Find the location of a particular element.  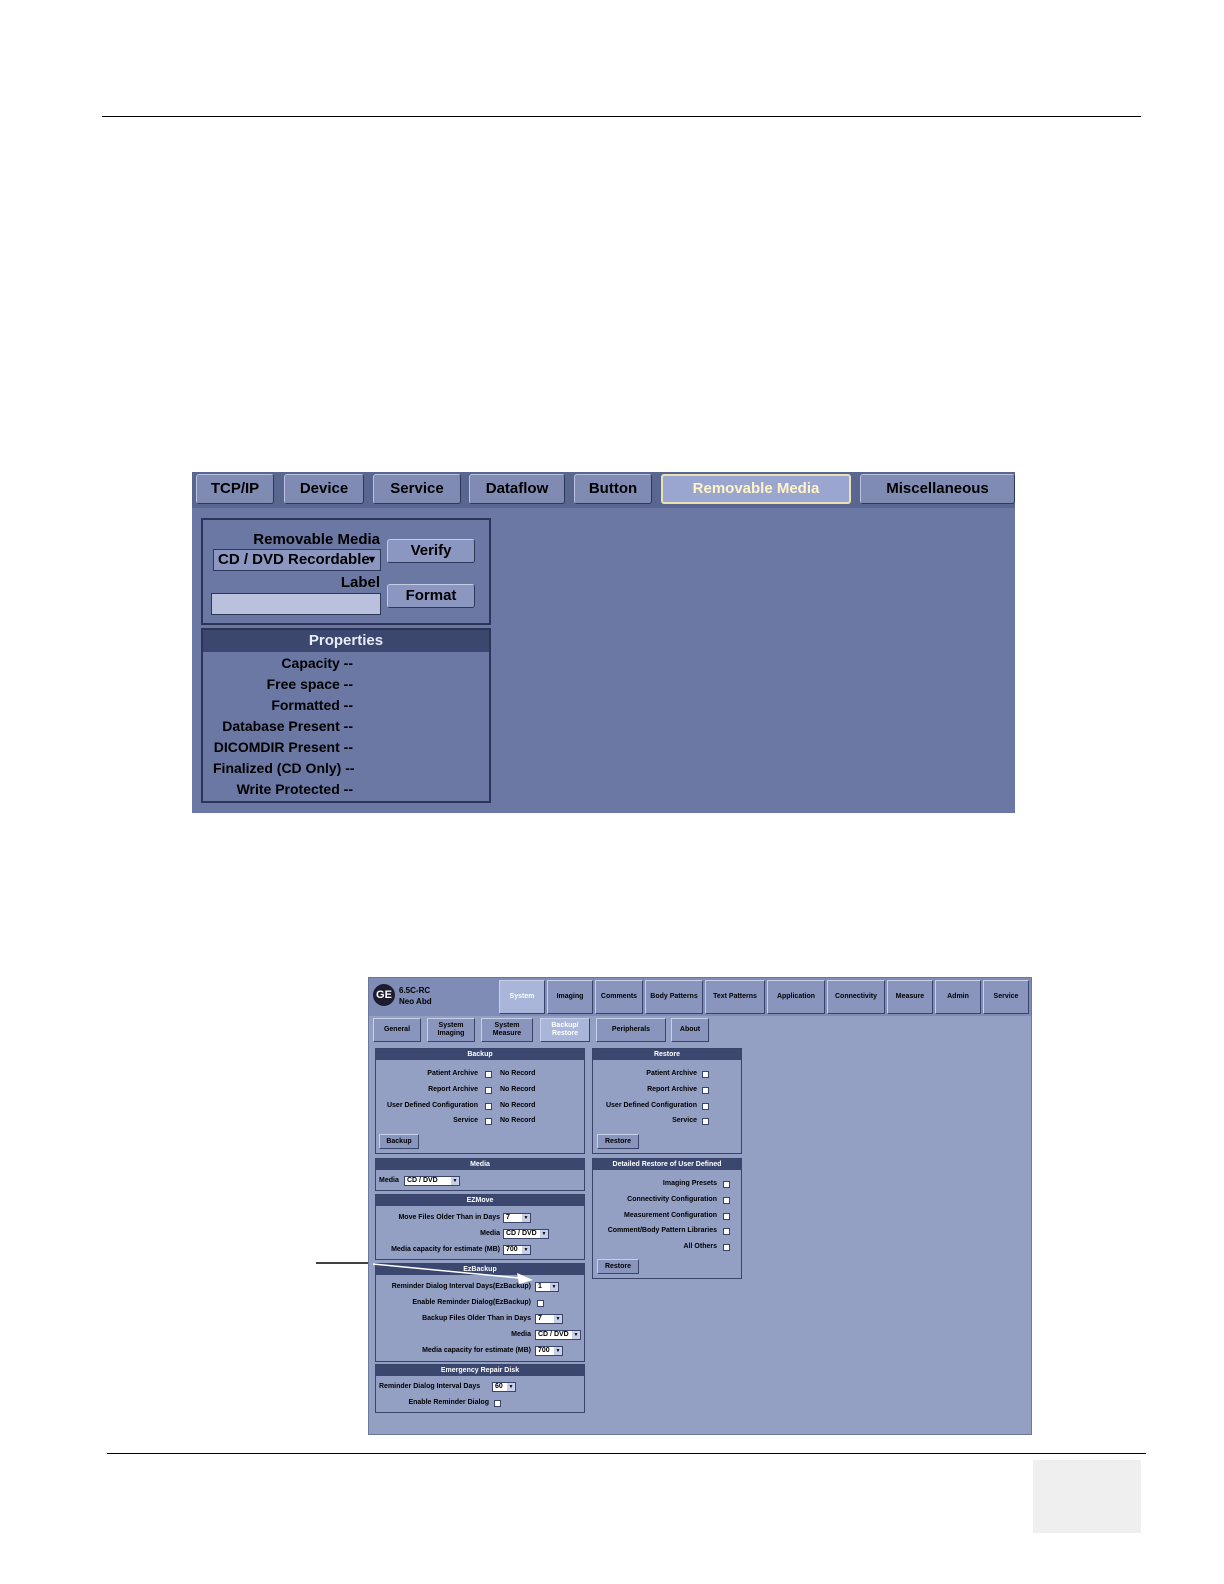

header-rule is located at coordinates (621, 116).